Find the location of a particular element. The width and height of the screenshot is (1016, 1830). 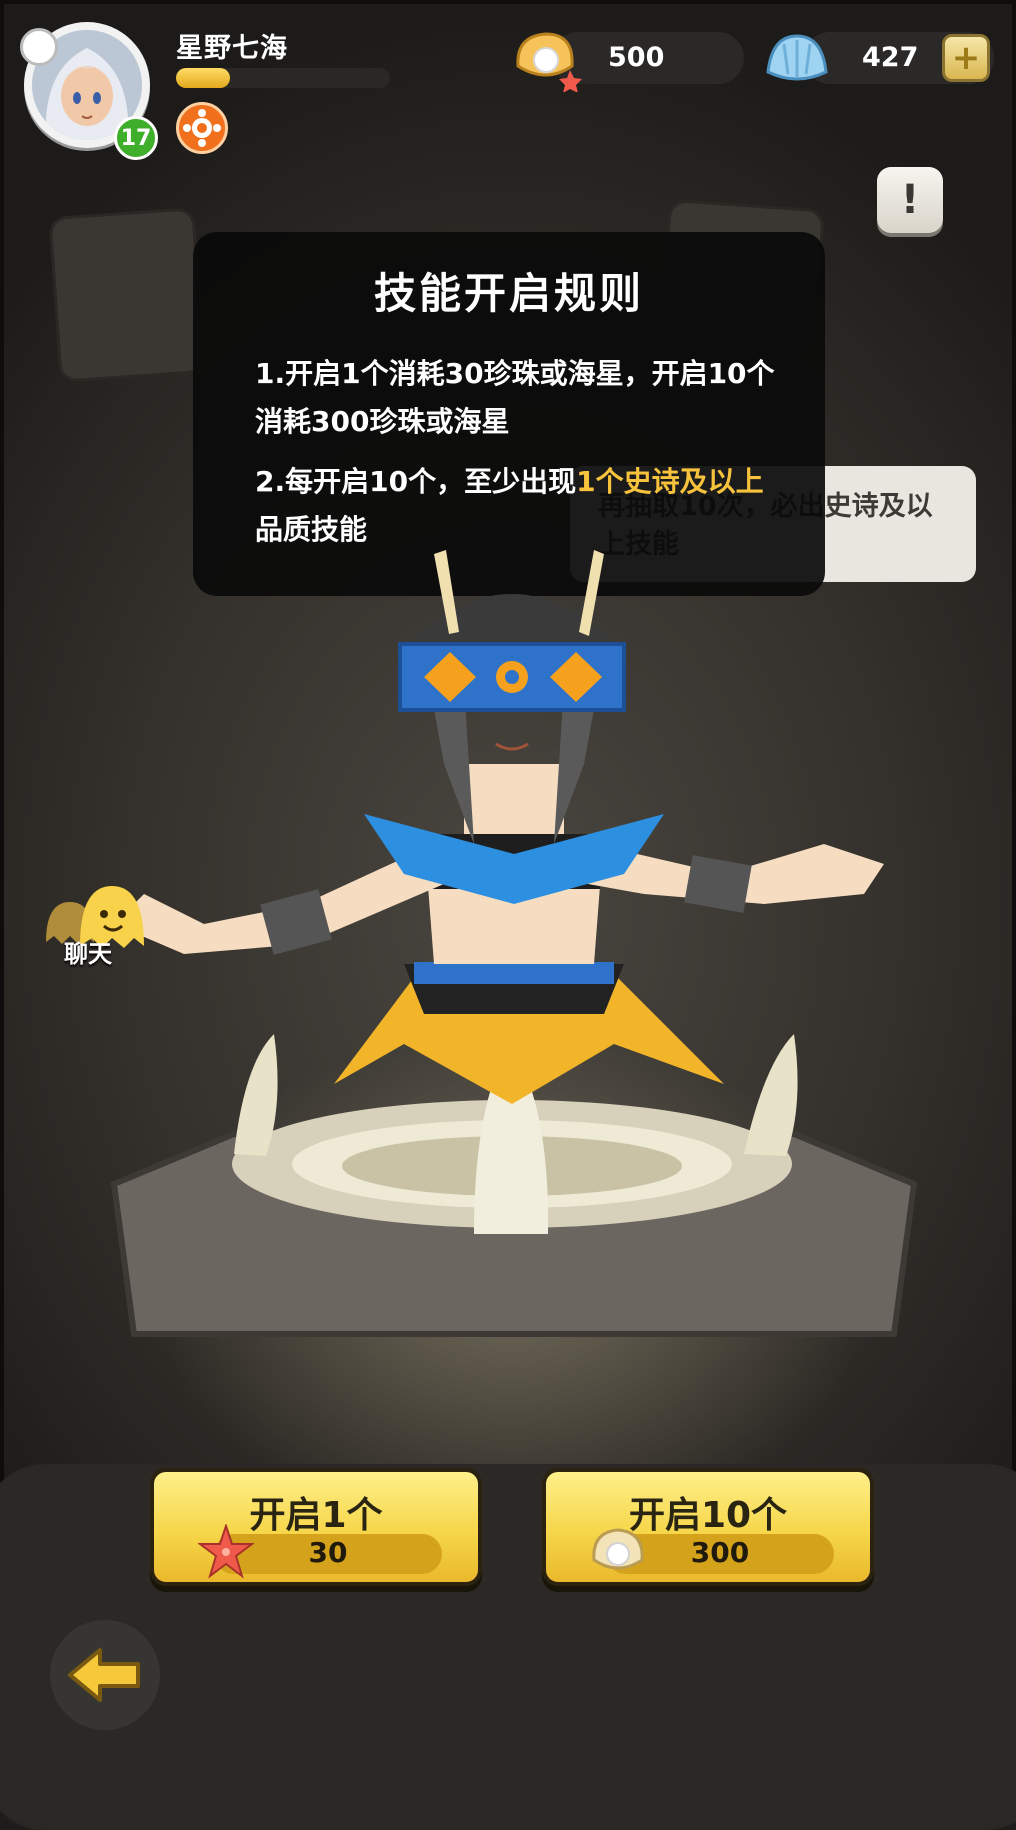

starfish-icon is located at coordinates (226, 1551).